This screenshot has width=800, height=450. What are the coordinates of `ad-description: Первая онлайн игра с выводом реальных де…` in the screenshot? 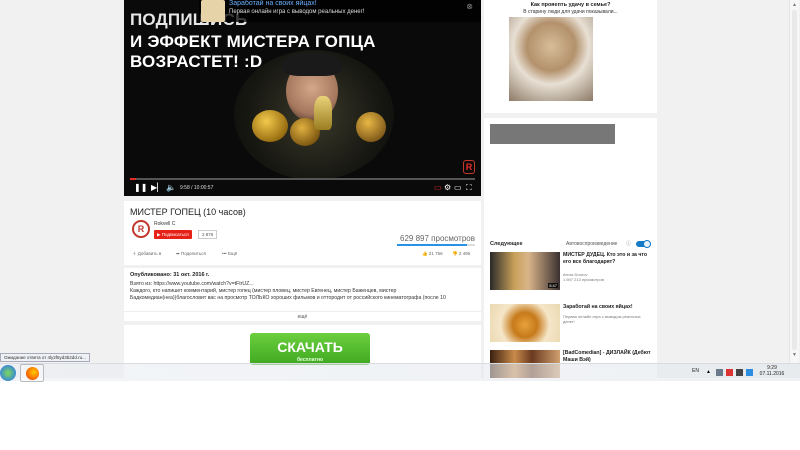 It's located at (297, 12).